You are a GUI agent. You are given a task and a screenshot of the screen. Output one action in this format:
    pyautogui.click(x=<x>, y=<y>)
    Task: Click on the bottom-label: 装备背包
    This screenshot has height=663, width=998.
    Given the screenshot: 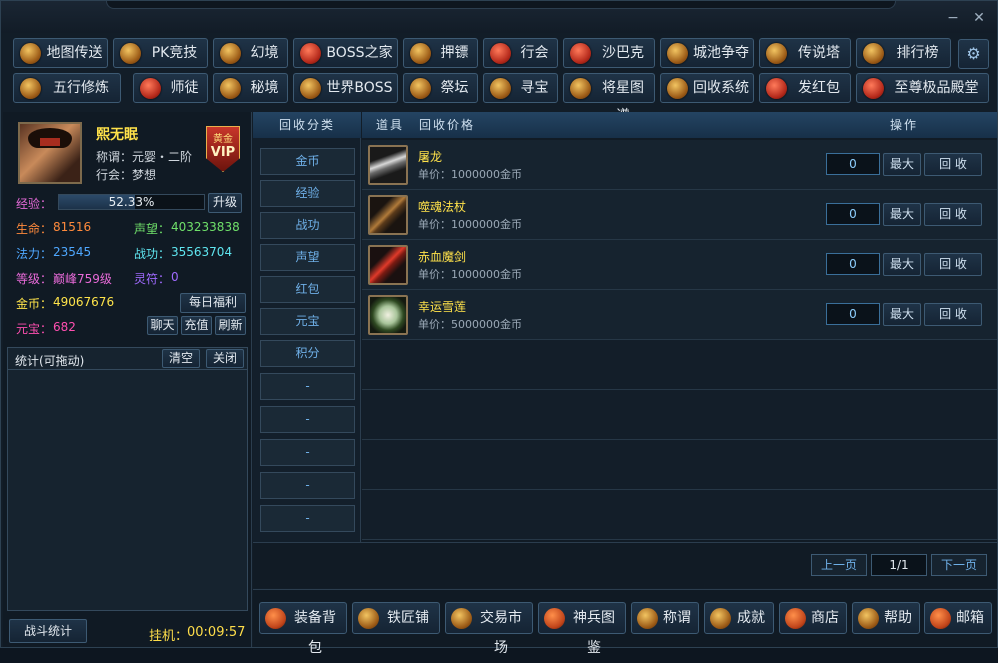 What is the action you would take?
    pyautogui.click(x=315, y=633)
    